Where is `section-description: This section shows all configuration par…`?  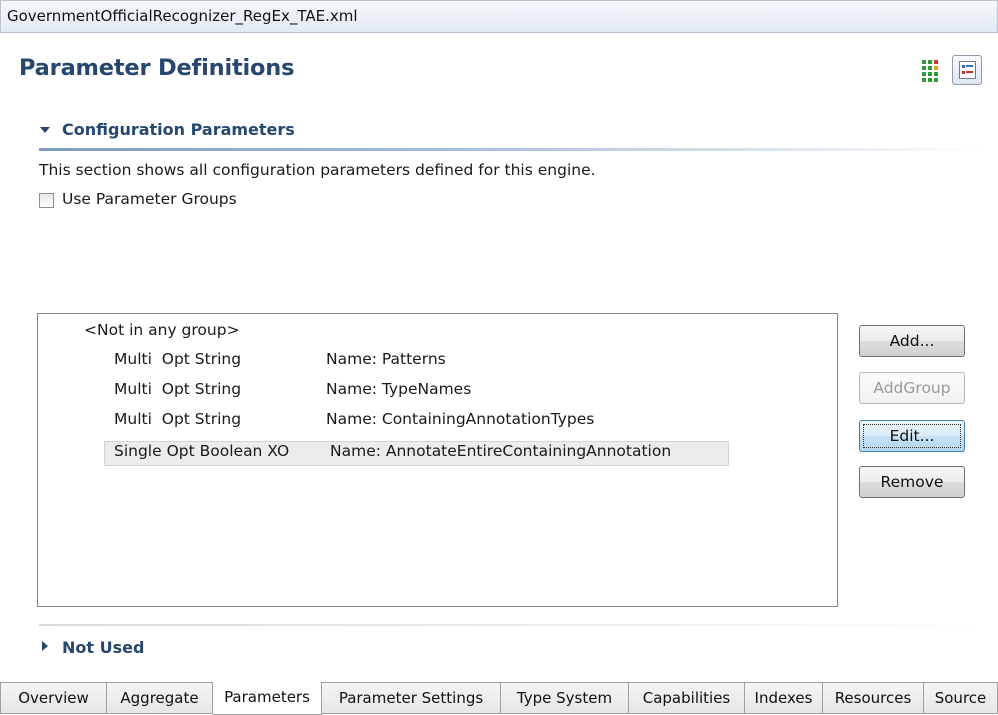 section-description: This section shows all configuration par… is located at coordinates (317, 170).